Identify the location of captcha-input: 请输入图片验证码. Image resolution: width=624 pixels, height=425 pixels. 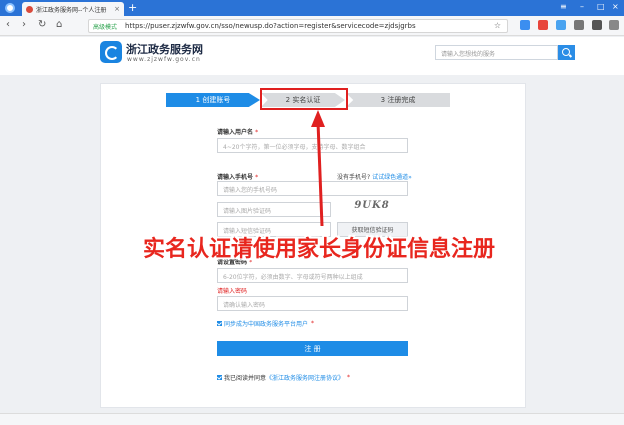
(274, 209).